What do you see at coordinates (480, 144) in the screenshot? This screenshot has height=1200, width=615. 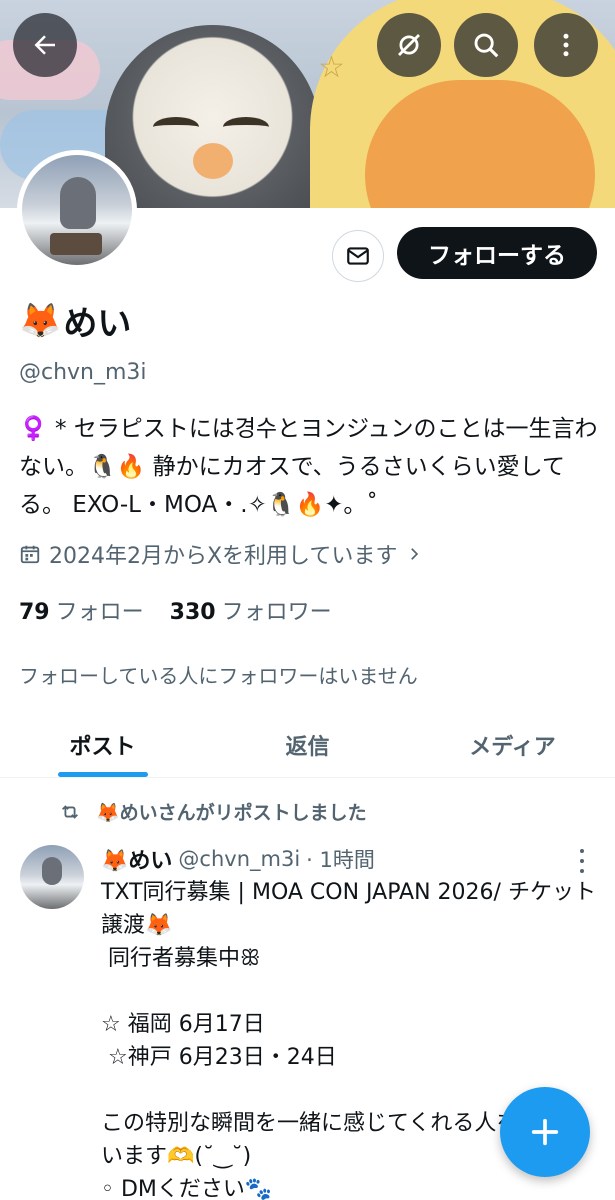 I see `fox-face` at bounding box center [480, 144].